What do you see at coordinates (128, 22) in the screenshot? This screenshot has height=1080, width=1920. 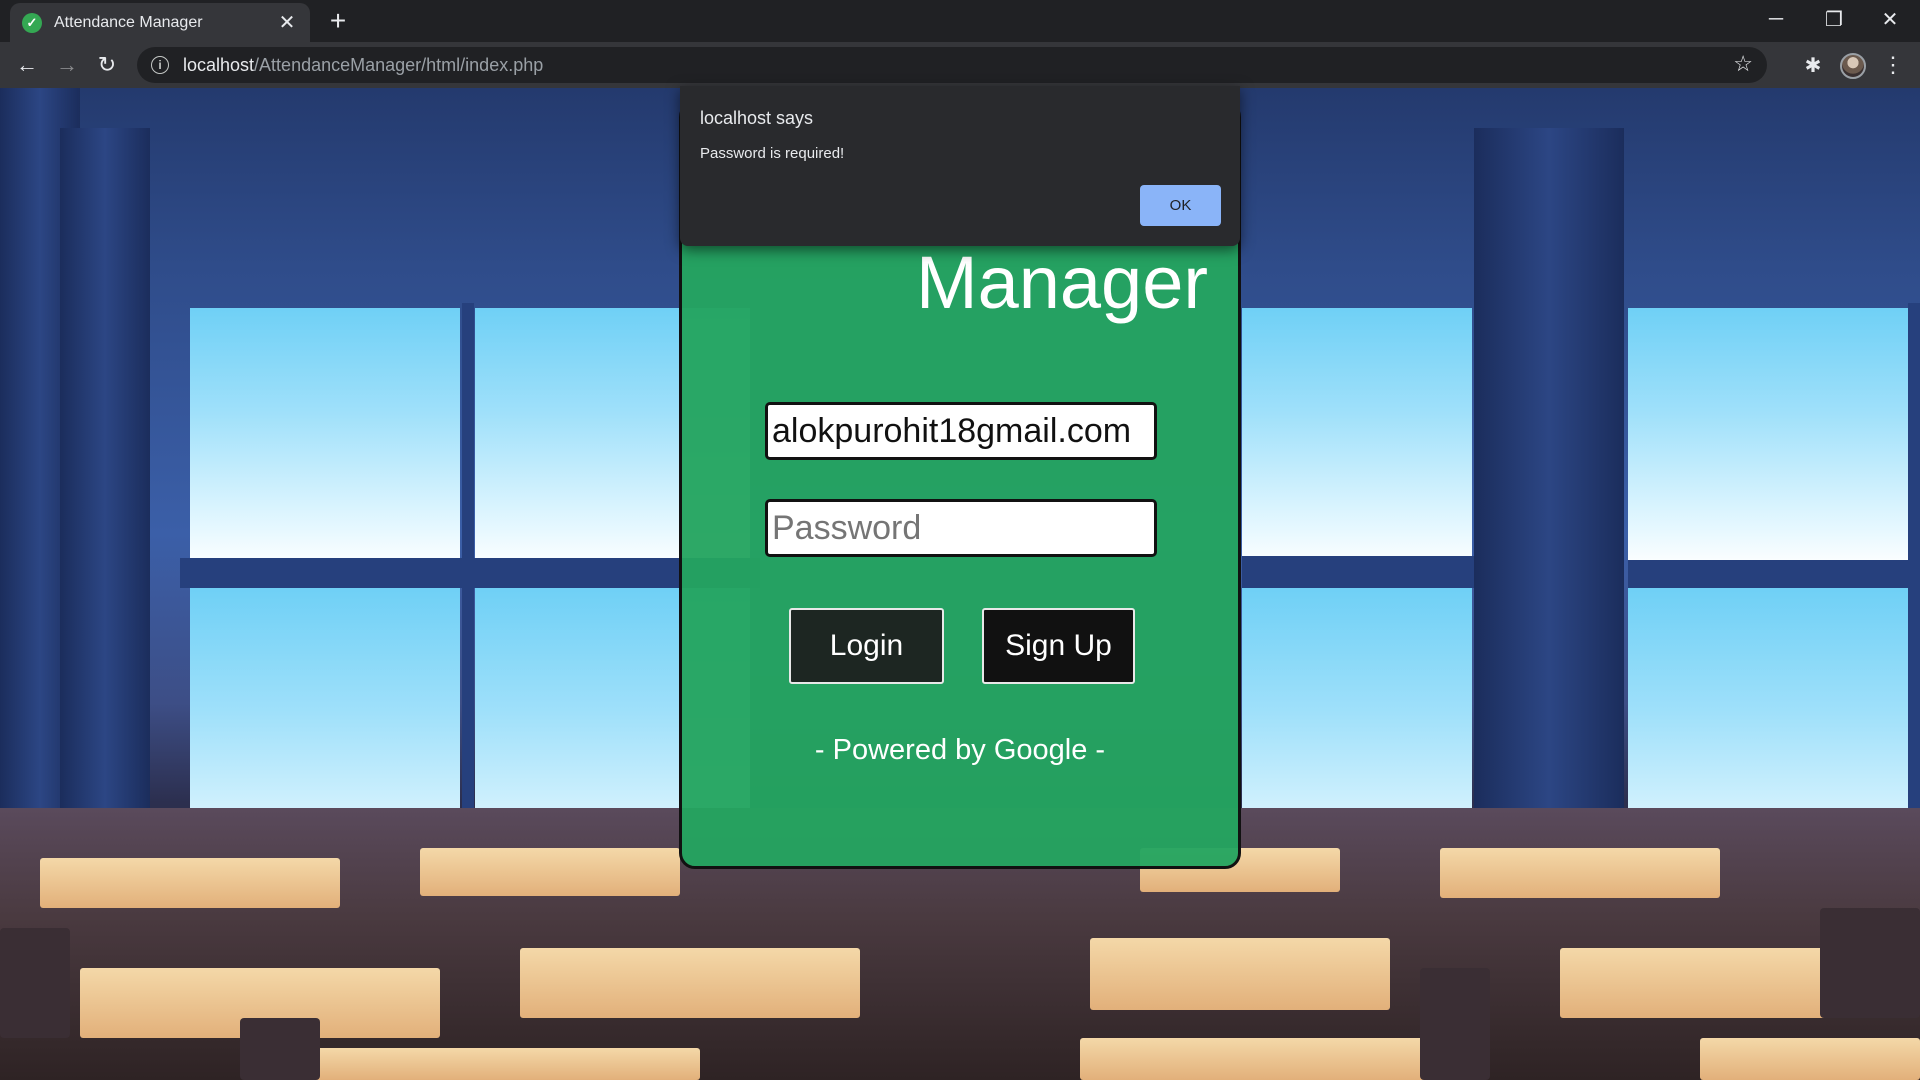 I see `tab-title: Attendance Manager` at bounding box center [128, 22].